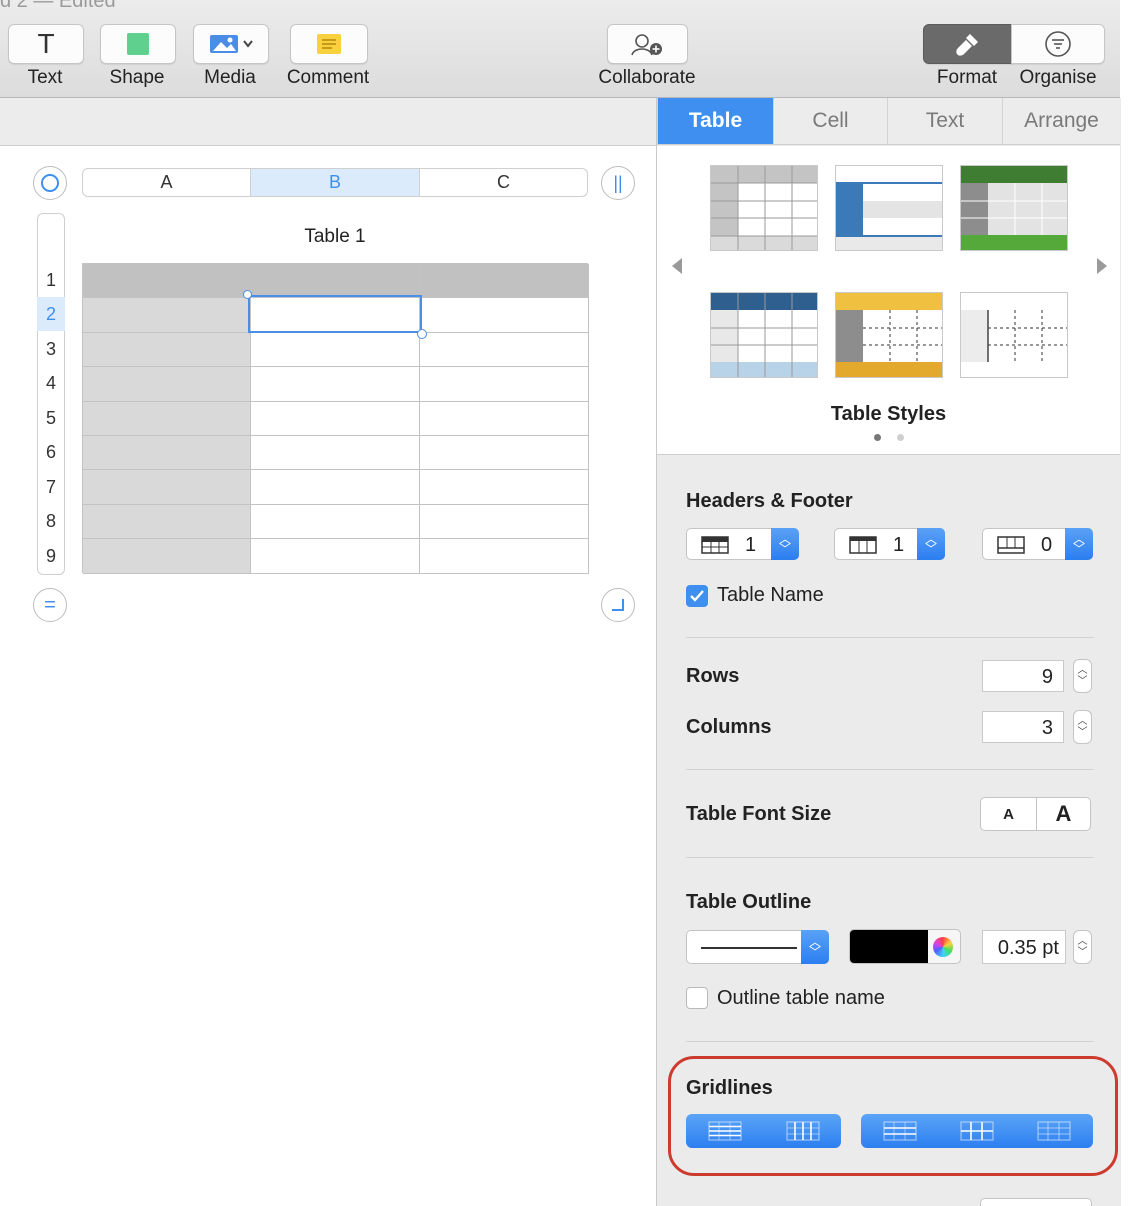 This screenshot has height=1206, width=1130. What do you see at coordinates (51, 280) in the screenshot?
I see `row-header-1: 1` at bounding box center [51, 280].